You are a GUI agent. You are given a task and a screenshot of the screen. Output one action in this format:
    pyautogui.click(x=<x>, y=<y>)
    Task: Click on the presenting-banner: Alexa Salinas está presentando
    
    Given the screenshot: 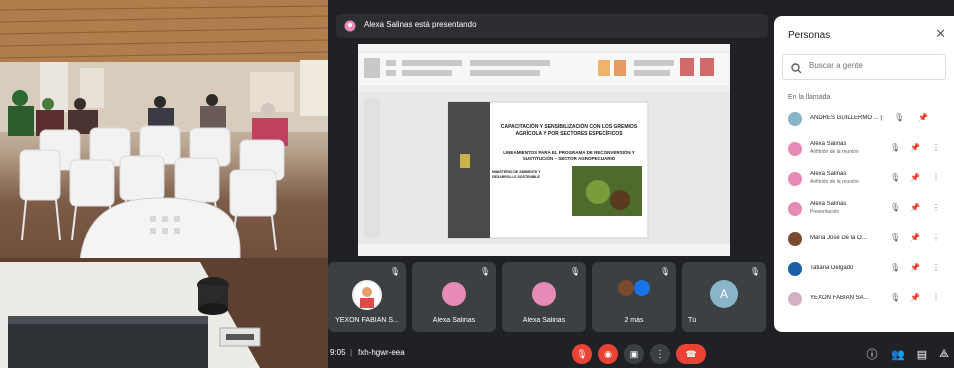 What is the action you would take?
    pyautogui.click(x=552, y=26)
    